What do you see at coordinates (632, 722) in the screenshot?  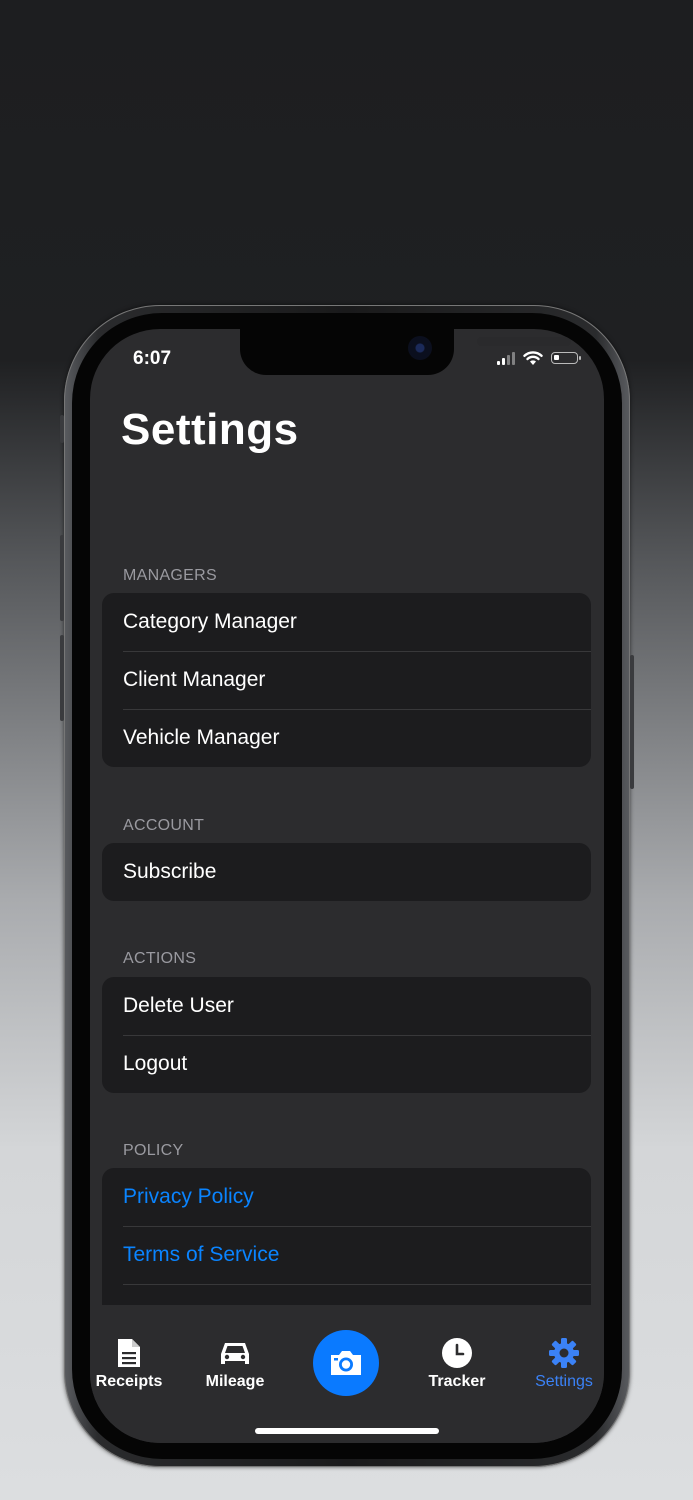 I see `power-button` at bounding box center [632, 722].